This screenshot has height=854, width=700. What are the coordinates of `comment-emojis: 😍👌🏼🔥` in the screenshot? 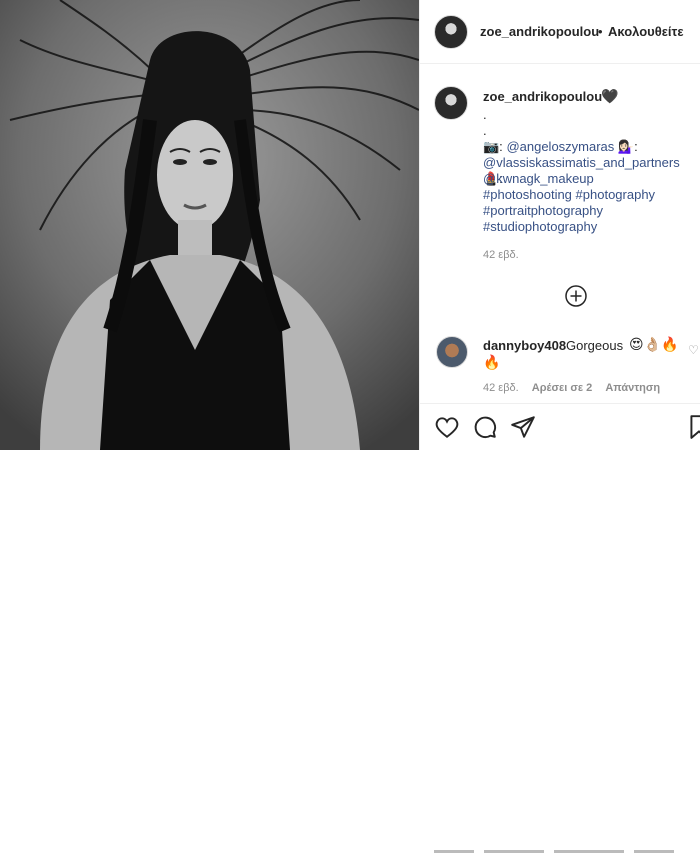 It's located at (654, 344).